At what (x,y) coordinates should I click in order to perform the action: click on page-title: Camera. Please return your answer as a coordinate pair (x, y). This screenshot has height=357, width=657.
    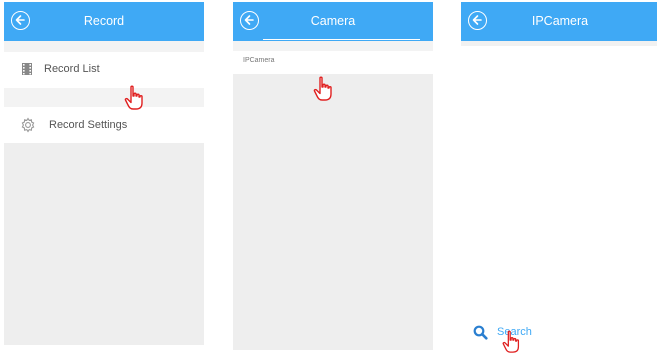
    Looking at the image, I should click on (333, 21).